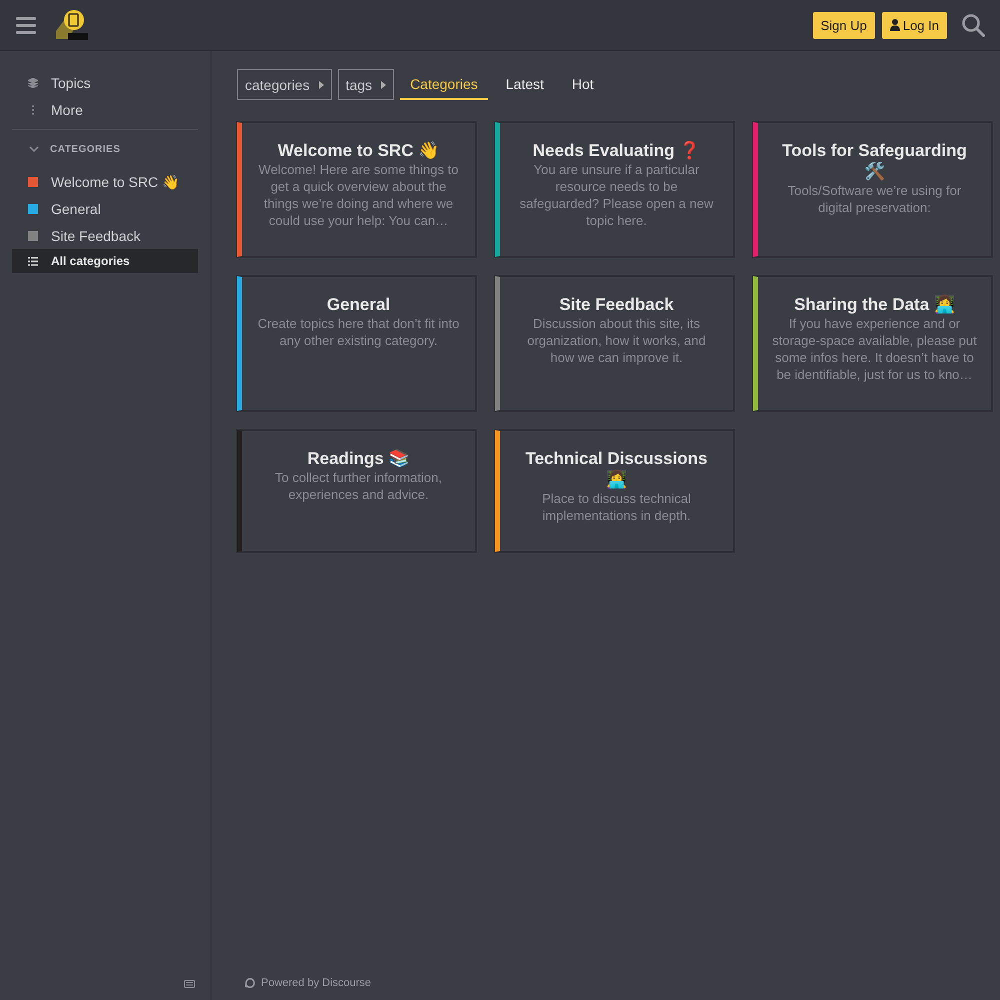 Image resolution: width=1000 pixels, height=1000 pixels. I want to click on category-link: Welcome to SRC 👋, so click(105, 181).